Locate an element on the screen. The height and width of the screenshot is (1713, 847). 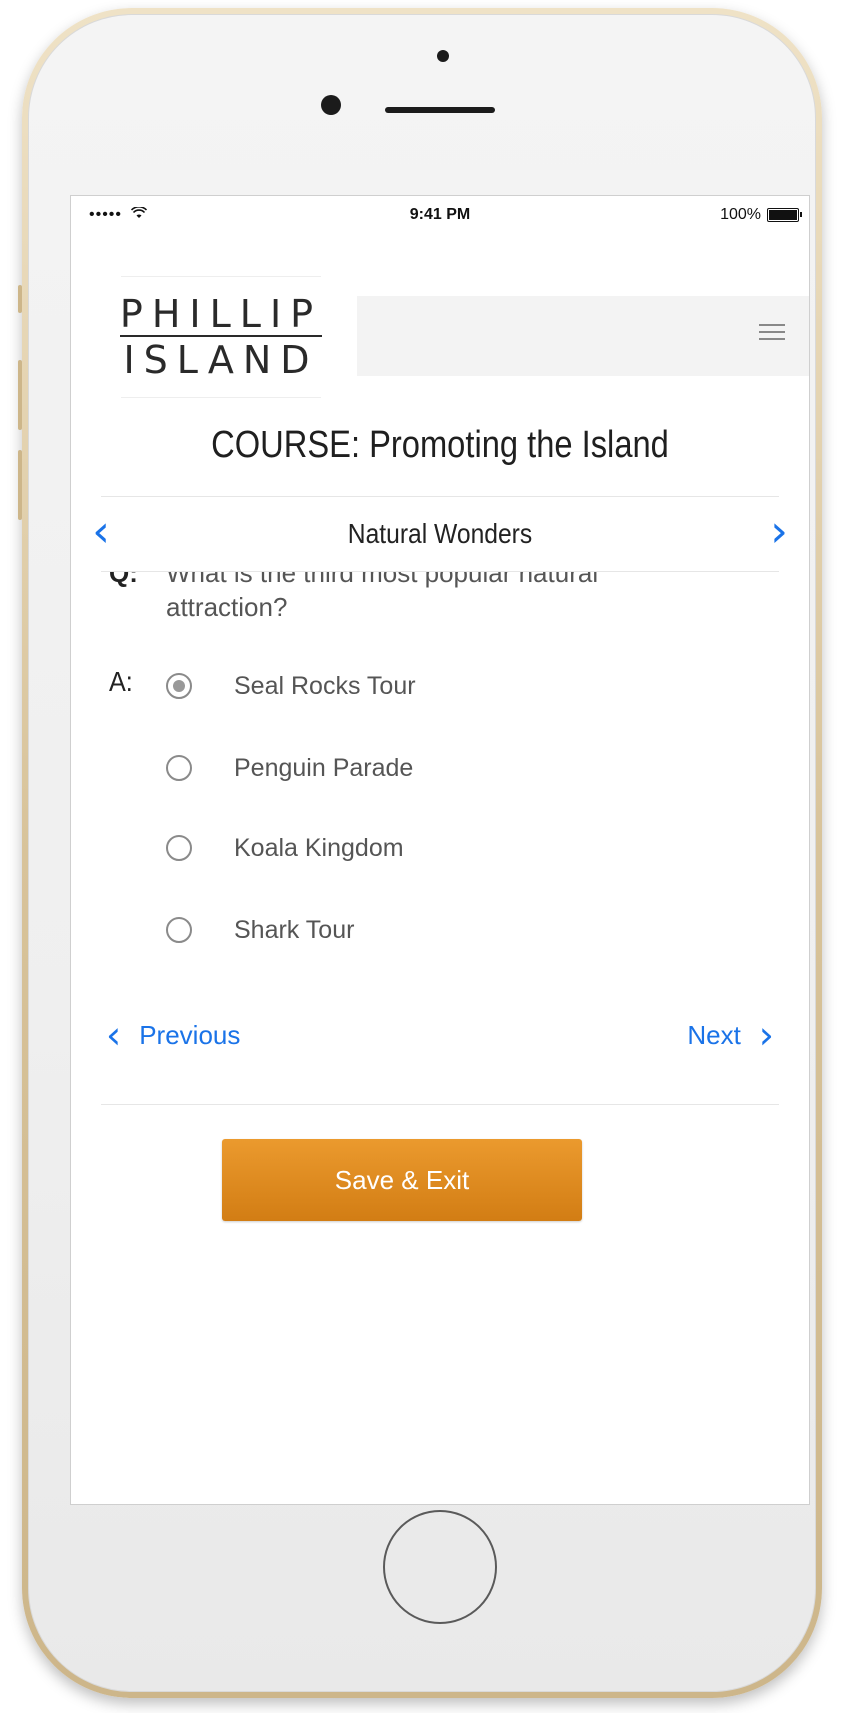
logo-line-2: ISLAND is located at coordinates (221, 360).